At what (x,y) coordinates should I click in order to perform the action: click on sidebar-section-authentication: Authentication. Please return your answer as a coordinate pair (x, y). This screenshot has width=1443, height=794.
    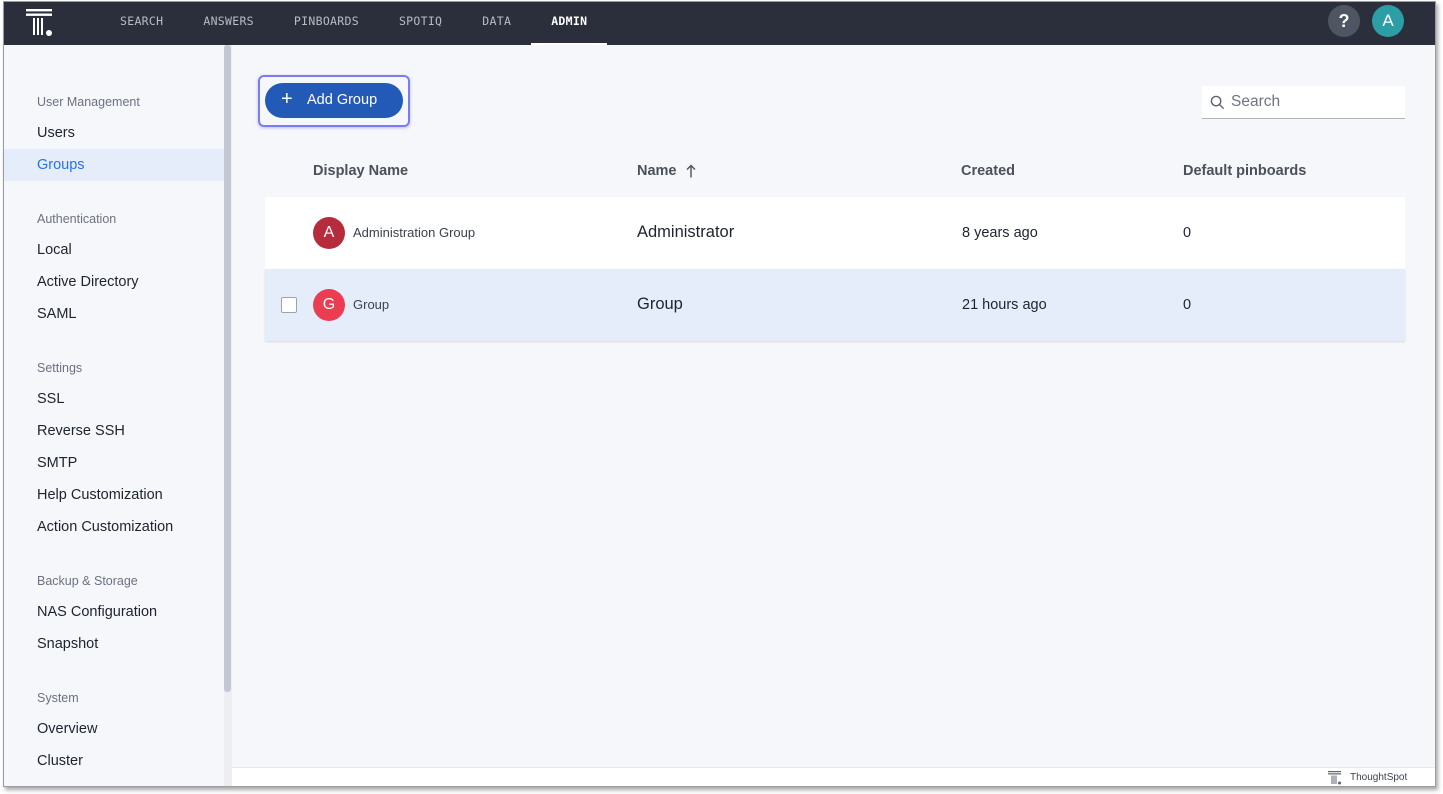
    Looking at the image, I should click on (77, 219).